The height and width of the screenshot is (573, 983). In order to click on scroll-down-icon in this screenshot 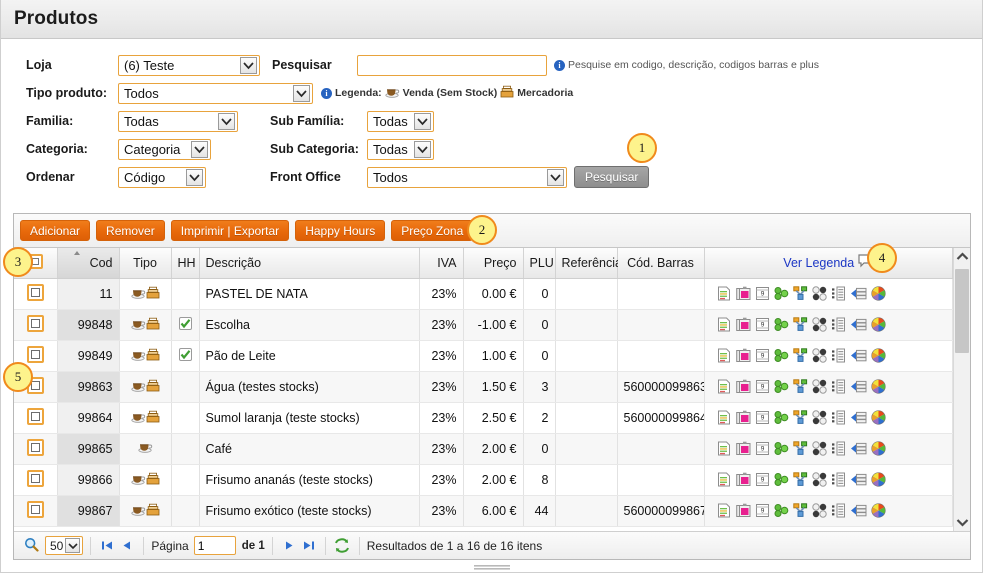, I will do `click(962, 522)`.